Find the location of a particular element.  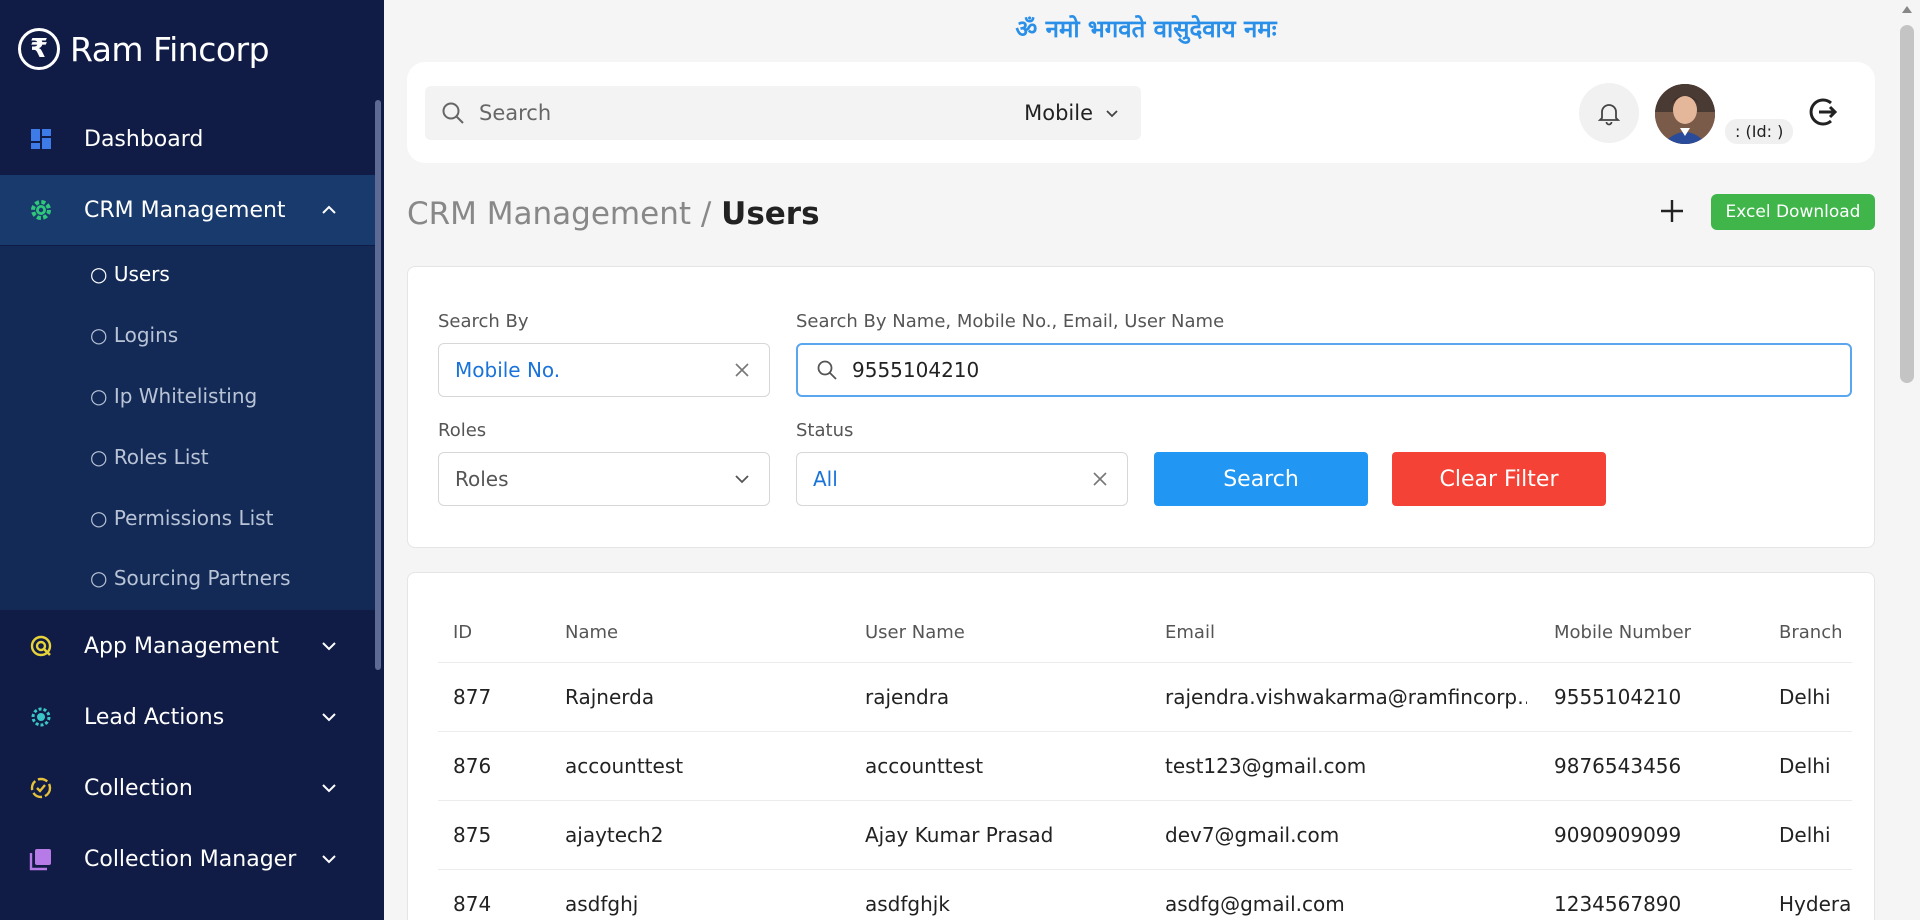

bell-icon is located at coordinates (1609, 115).